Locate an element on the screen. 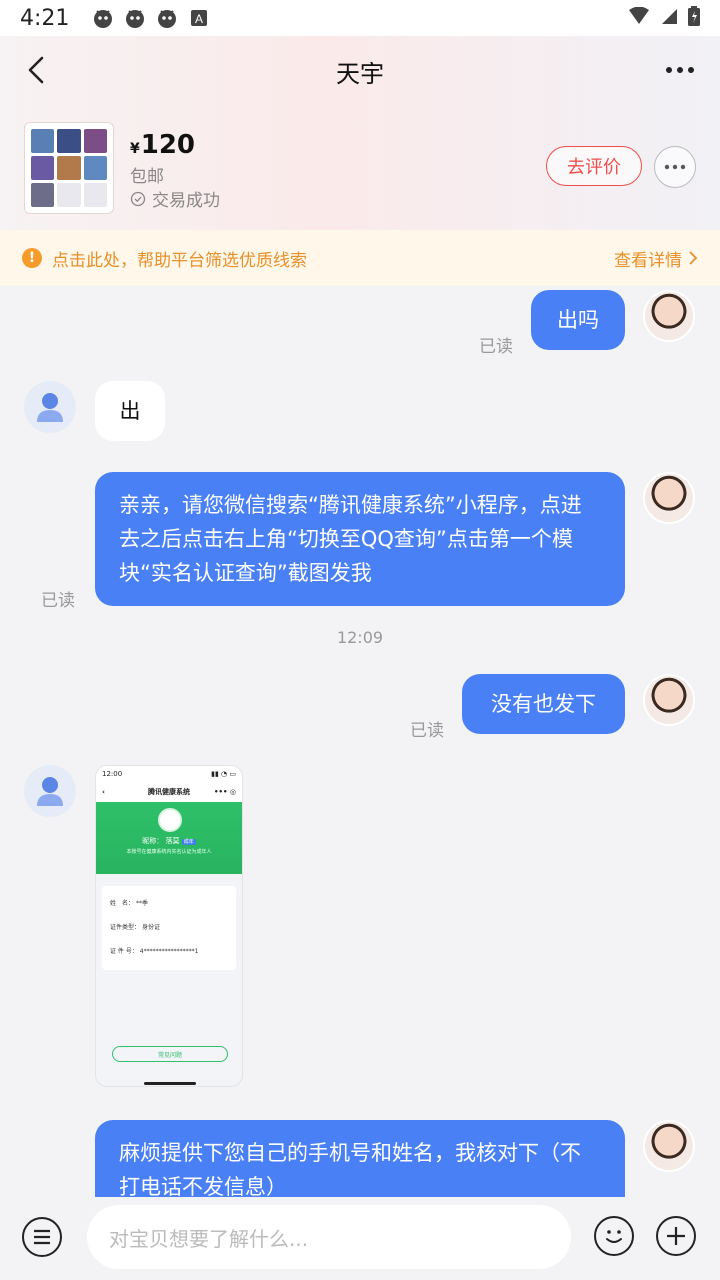 The width and height of the screenshot is (720, 1280). order-status: 交易成功 is located at coordinates (175, 198).